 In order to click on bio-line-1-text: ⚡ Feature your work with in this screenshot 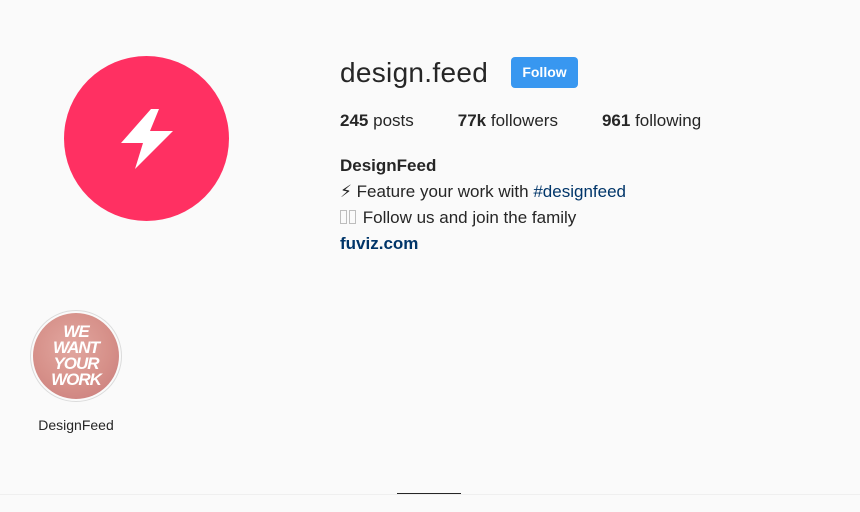, I will do `click(437, 191)`.